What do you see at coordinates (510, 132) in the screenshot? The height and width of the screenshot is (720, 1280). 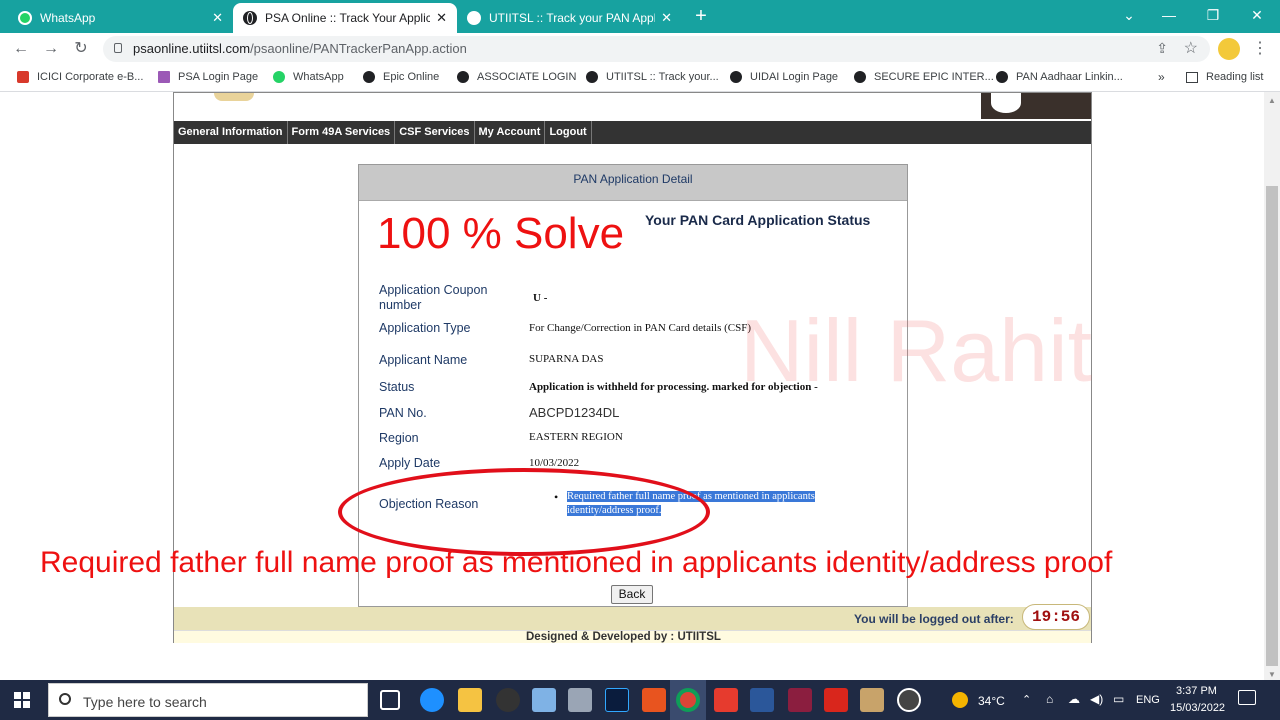 I see `nav-my-account: My Account` at bounding box center [510, 132].